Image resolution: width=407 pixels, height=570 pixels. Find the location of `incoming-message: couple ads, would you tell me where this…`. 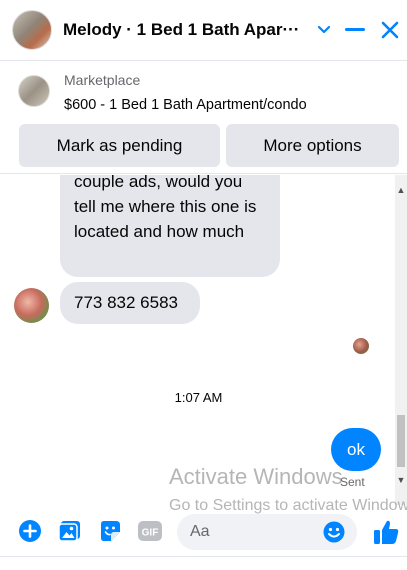

incoming-message: couple ads, would you tell me where this… is located at coordinates (170, 226).